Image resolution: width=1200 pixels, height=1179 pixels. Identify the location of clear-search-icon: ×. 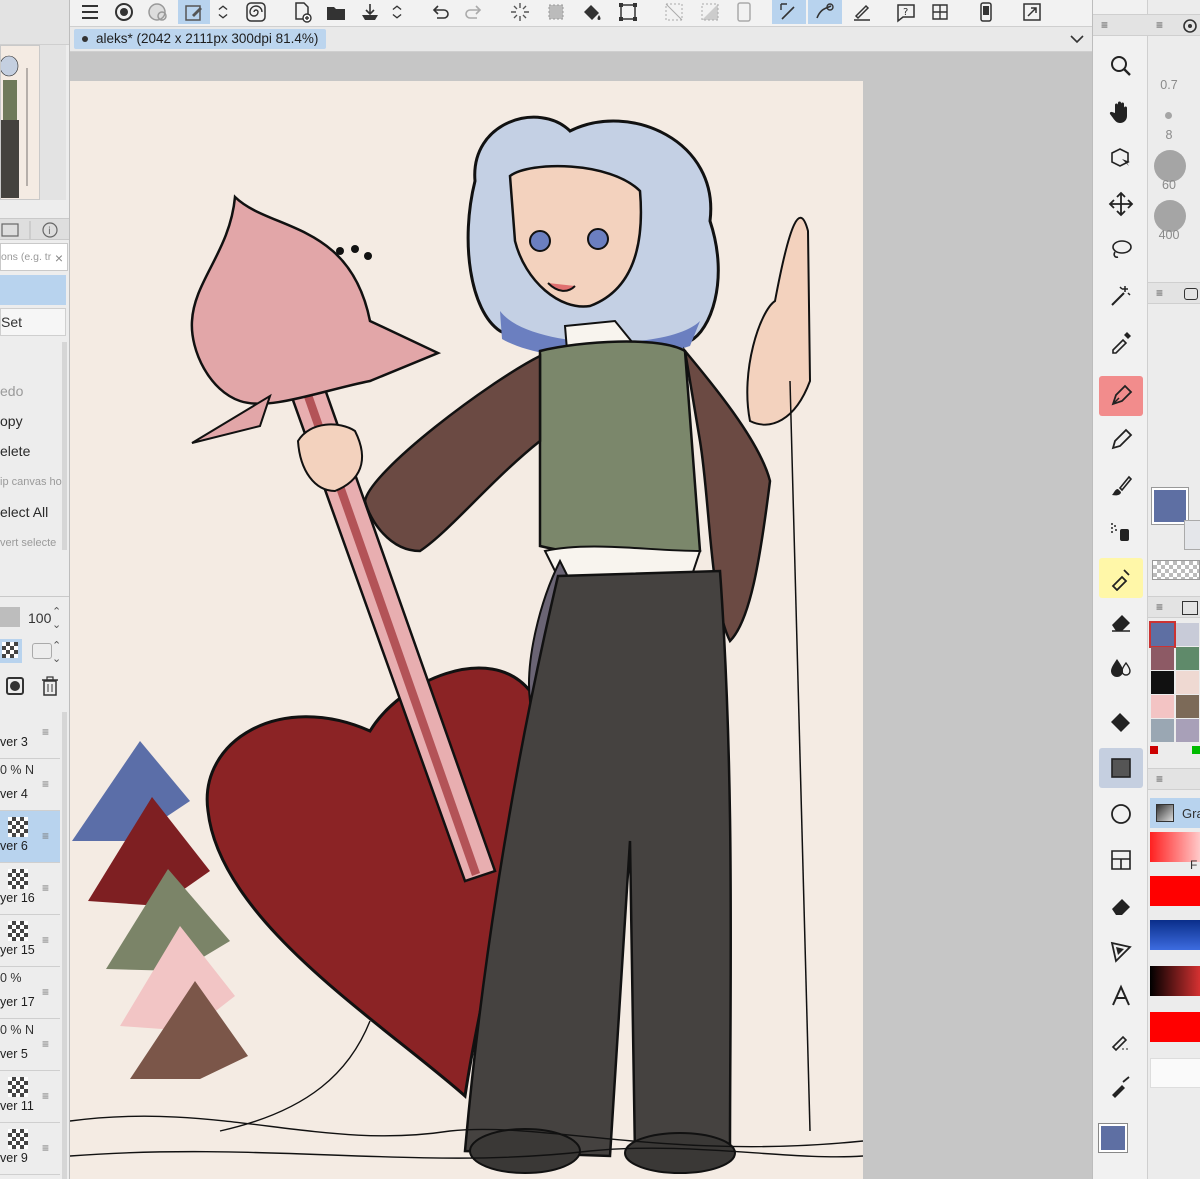
(59, 258).